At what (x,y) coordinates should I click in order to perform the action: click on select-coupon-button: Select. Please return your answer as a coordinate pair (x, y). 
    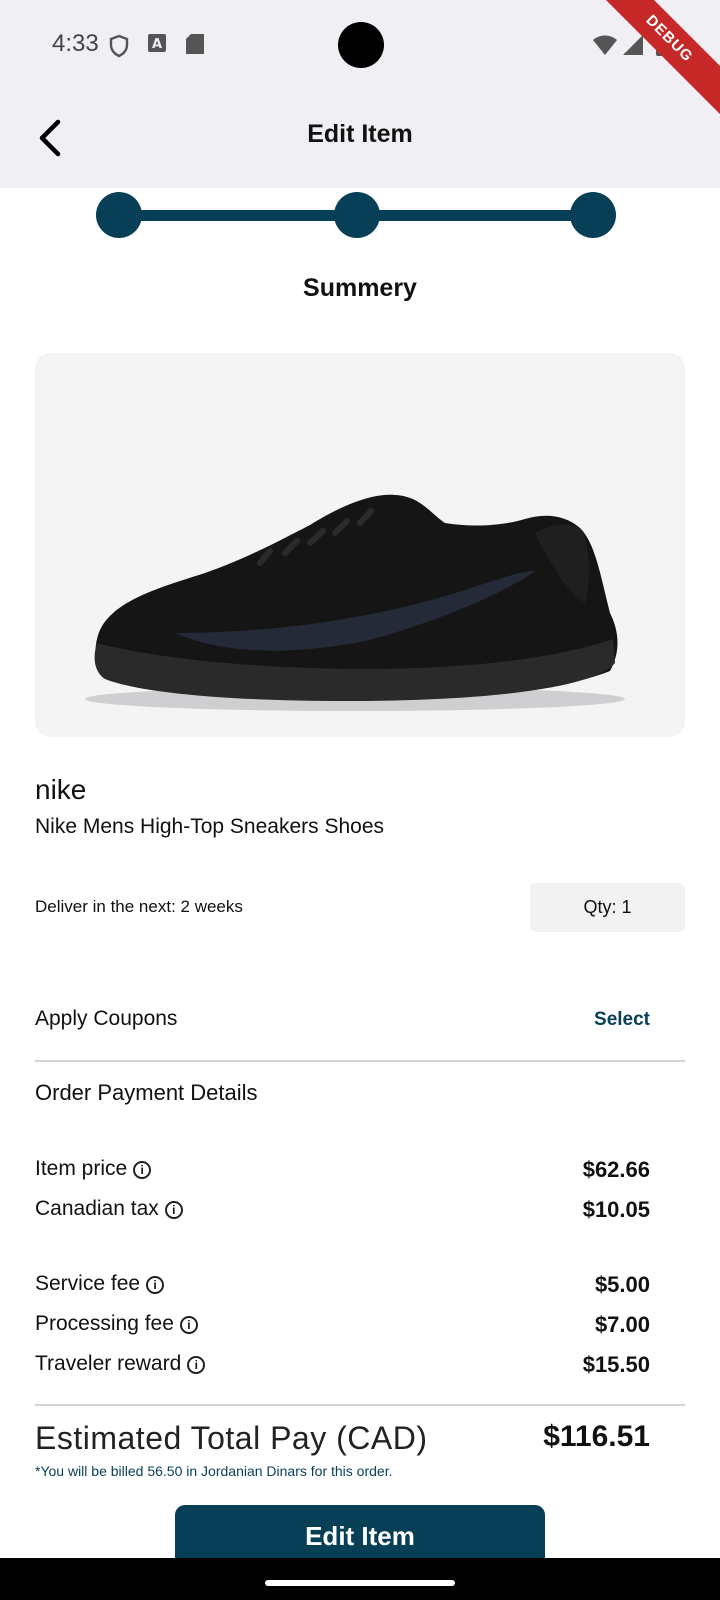
    Looking at the image, I should click on (622, 1020).